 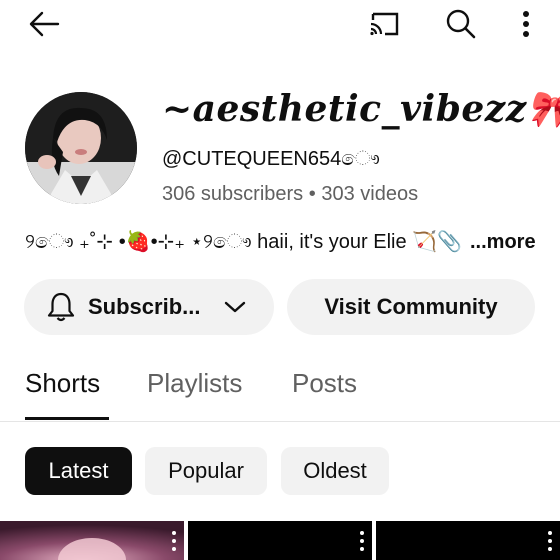 I want to click on bio-more-link: ...more, so click(x=503, y=242).